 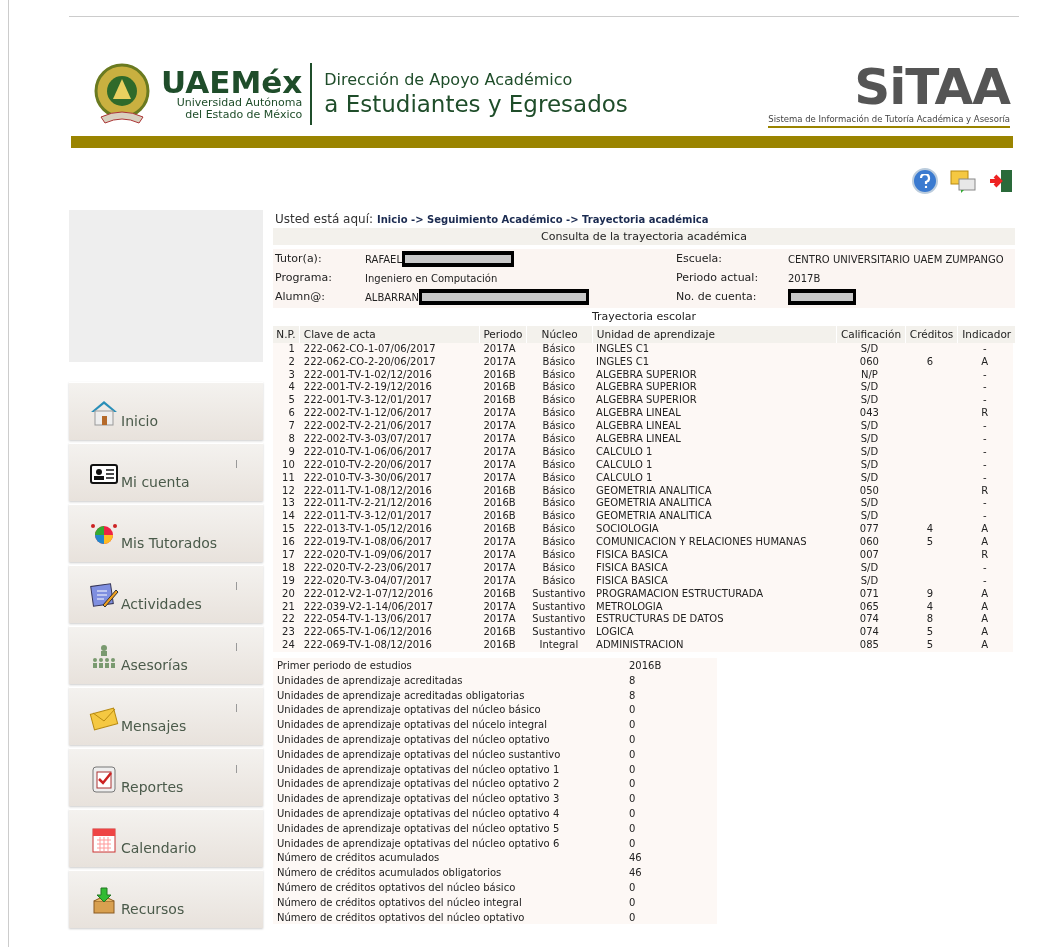 What do you see at coordinates (932, 87) in the screenshot?
I see `system-logo: SiTAA` at bounding box center [932, 87].